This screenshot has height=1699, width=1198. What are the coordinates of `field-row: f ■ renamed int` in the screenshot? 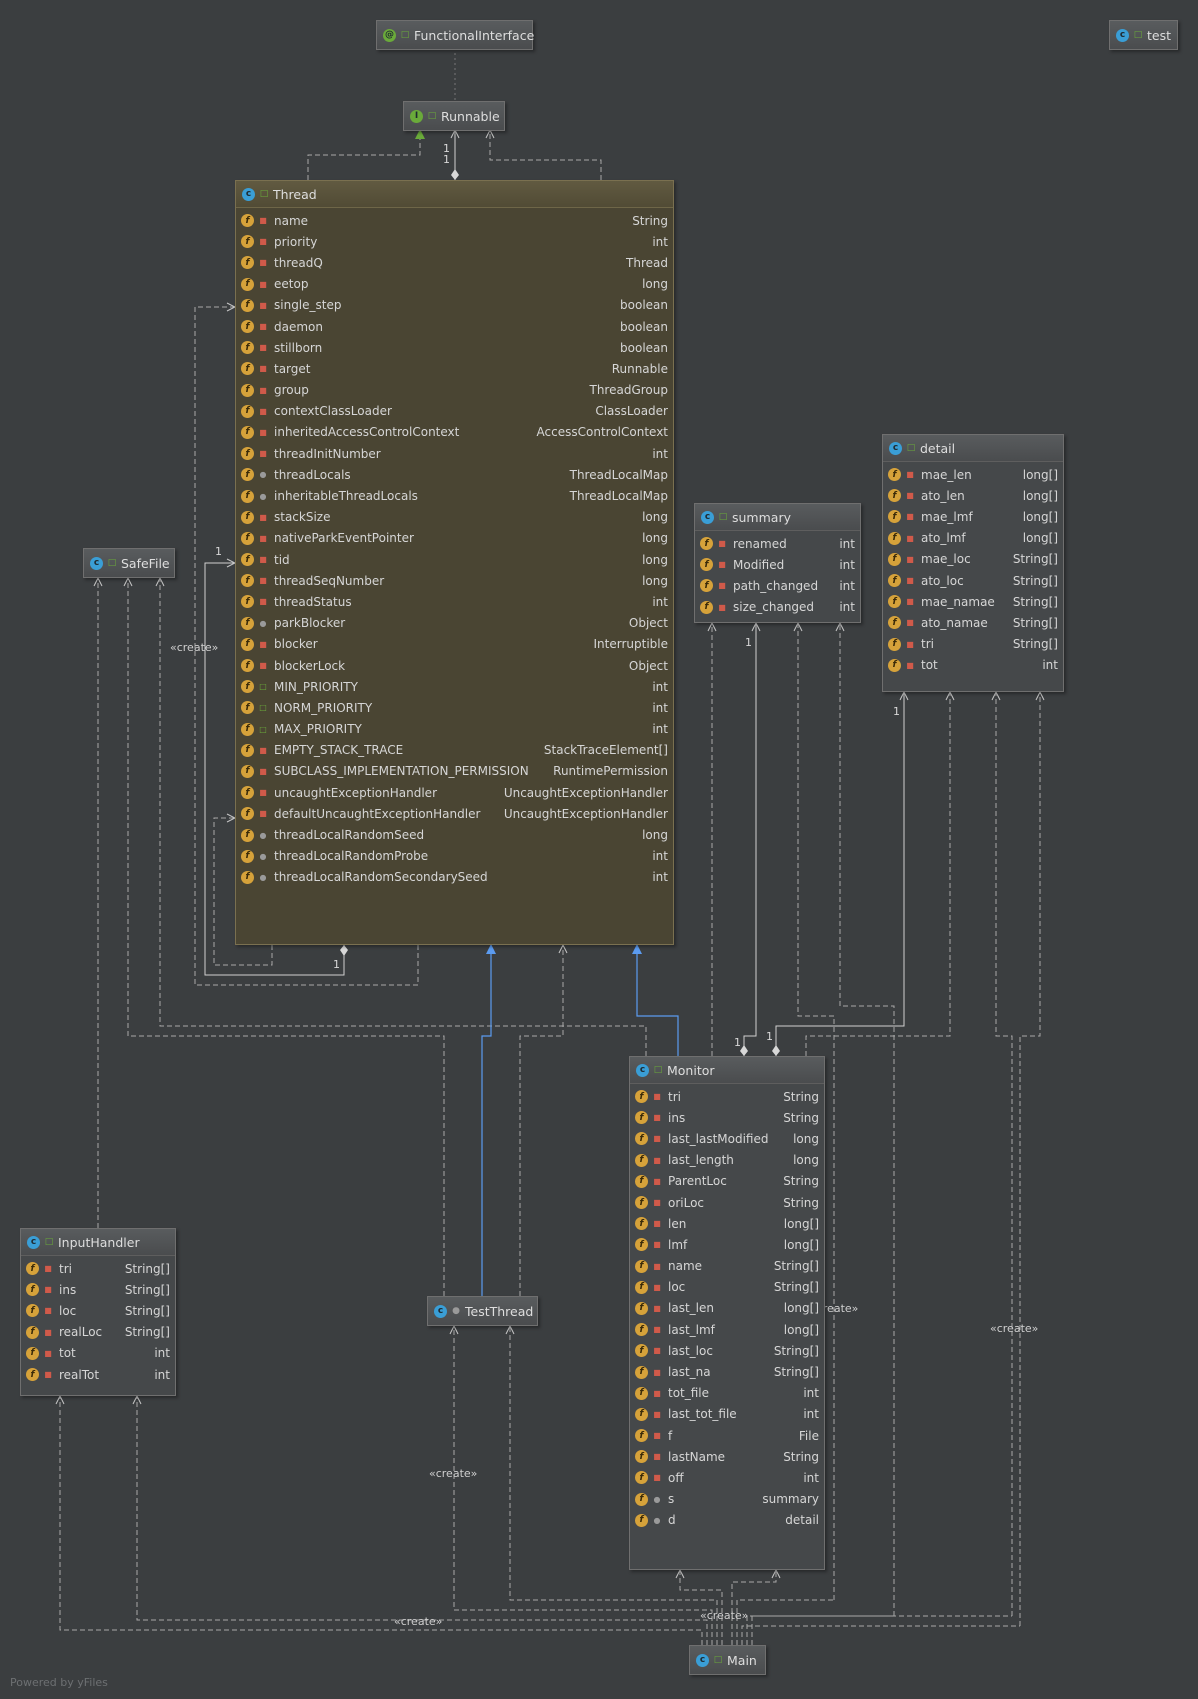 It's located at (777, 543).